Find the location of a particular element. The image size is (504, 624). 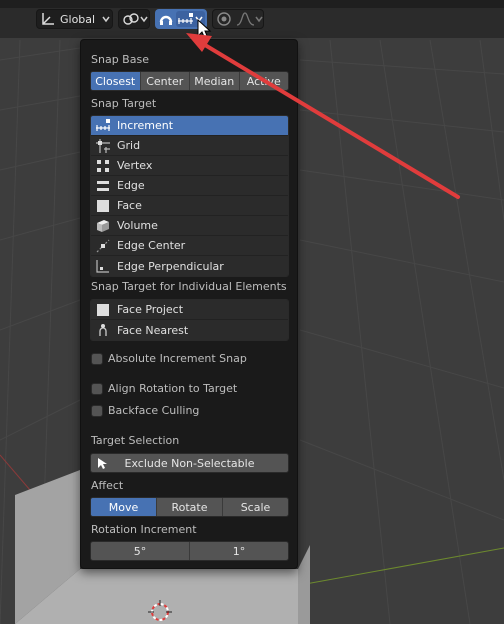

annotation-arrow is located at coordinates (323, 116).